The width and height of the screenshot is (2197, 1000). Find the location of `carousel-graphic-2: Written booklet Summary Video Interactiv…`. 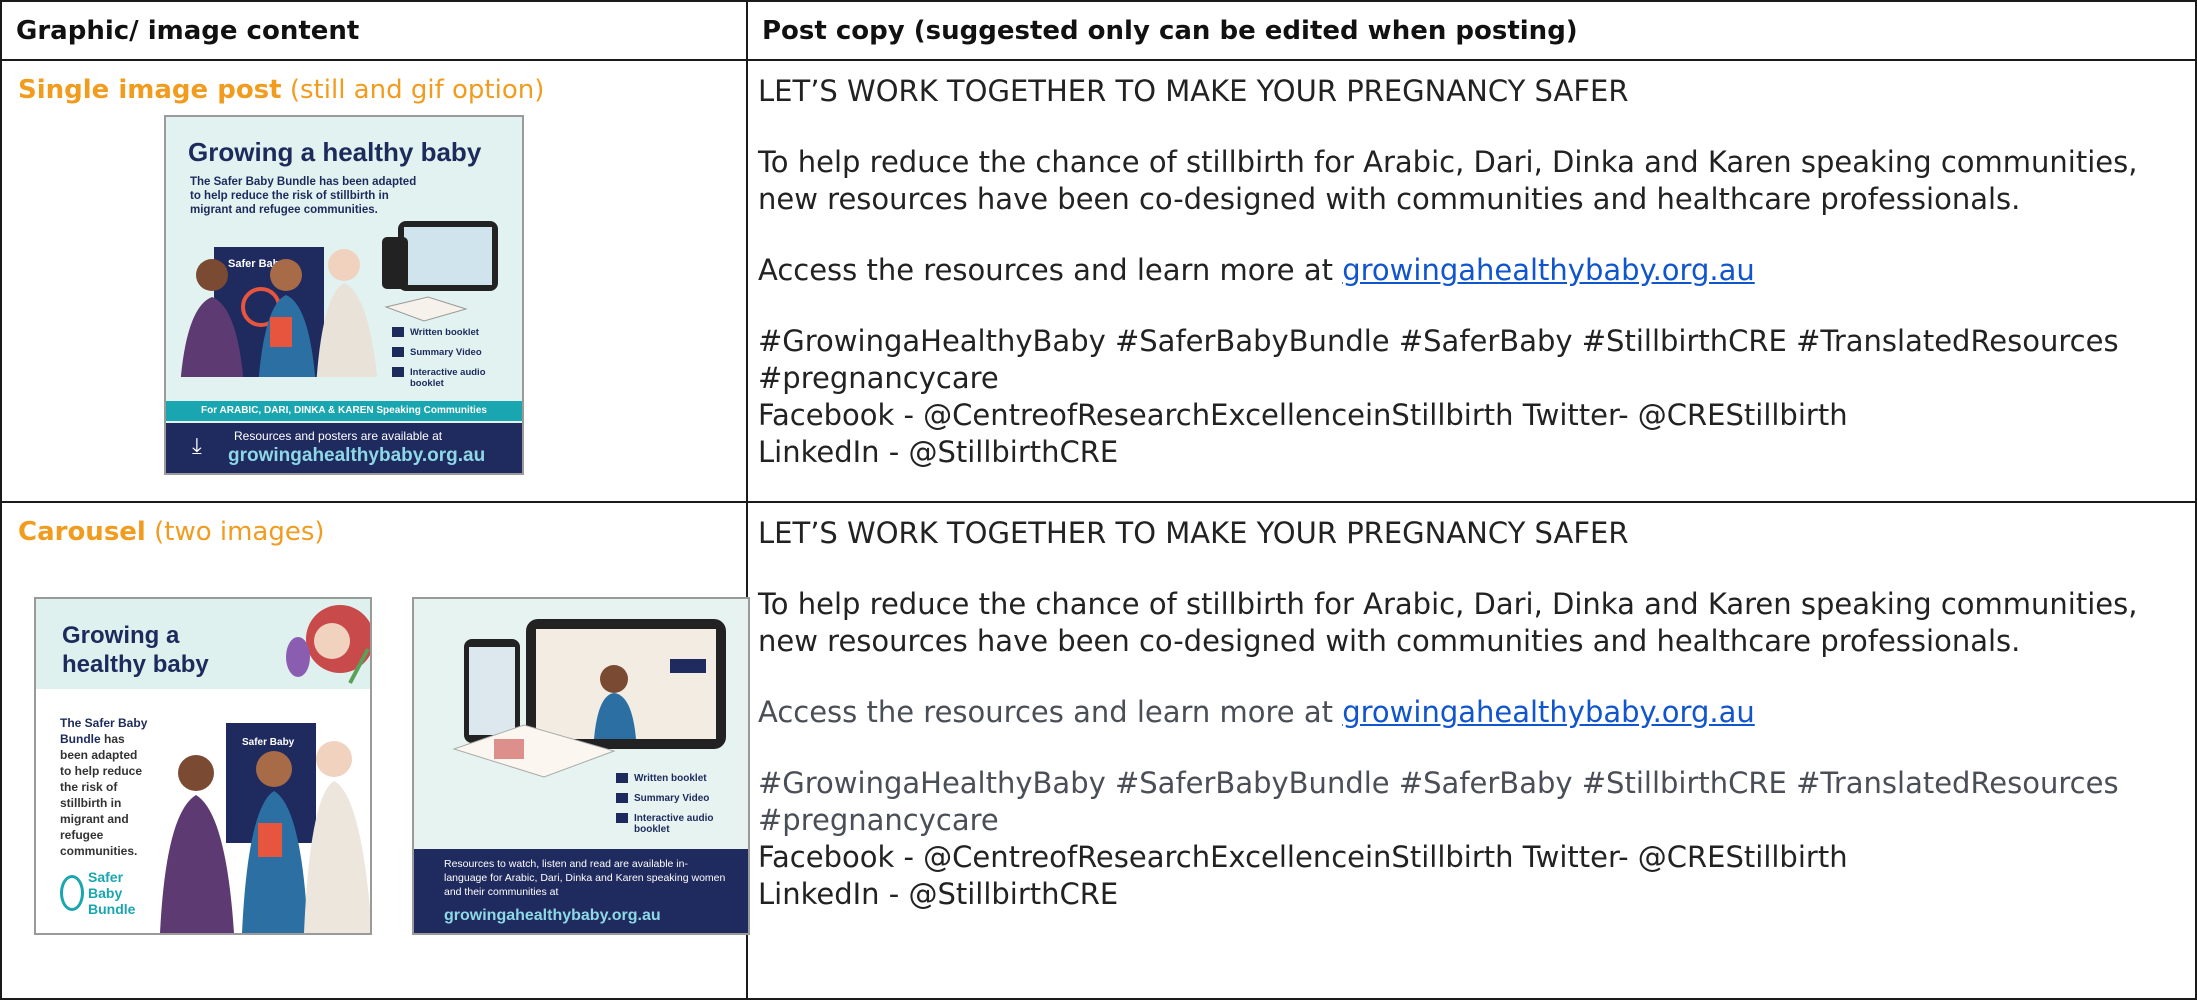

carousel-graphic-2: Written booklet Summary Video Interactiv… is located at coordinates (581, 766).